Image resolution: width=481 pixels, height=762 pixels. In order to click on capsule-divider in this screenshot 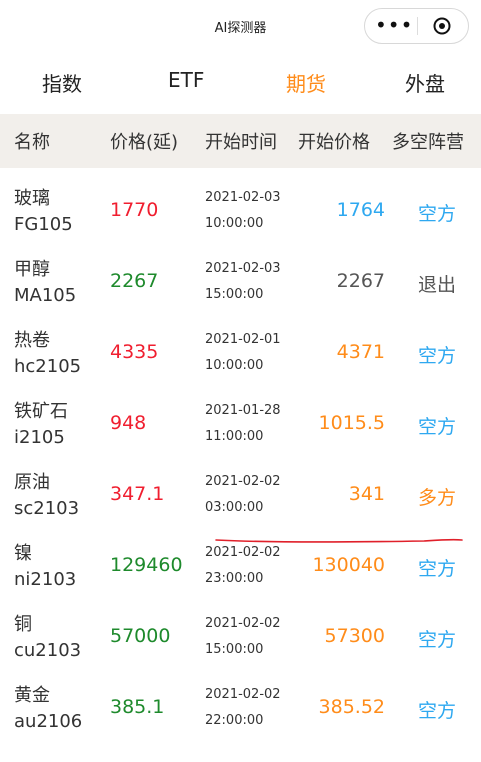, I will do `click(417, 26)`.